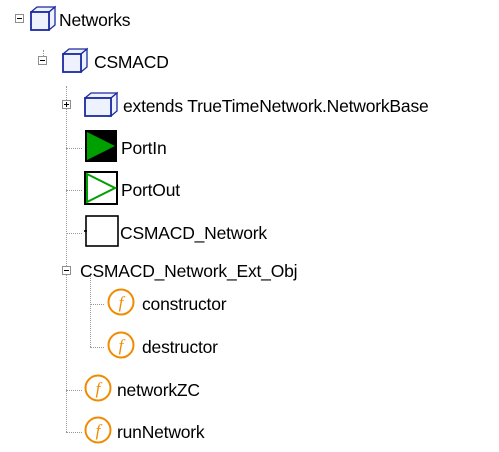 The height and width of the screenshot is (452, 499). Describe the element at coordinates (66, 104) in the screenshot. I see `expand-toggle` at that location.